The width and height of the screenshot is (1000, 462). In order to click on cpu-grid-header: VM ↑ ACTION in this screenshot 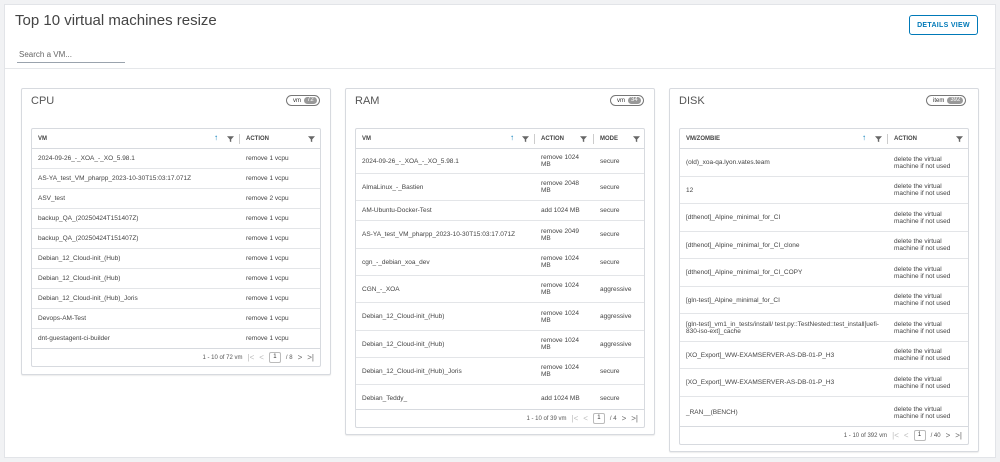, I will do `click(176, 139)`.